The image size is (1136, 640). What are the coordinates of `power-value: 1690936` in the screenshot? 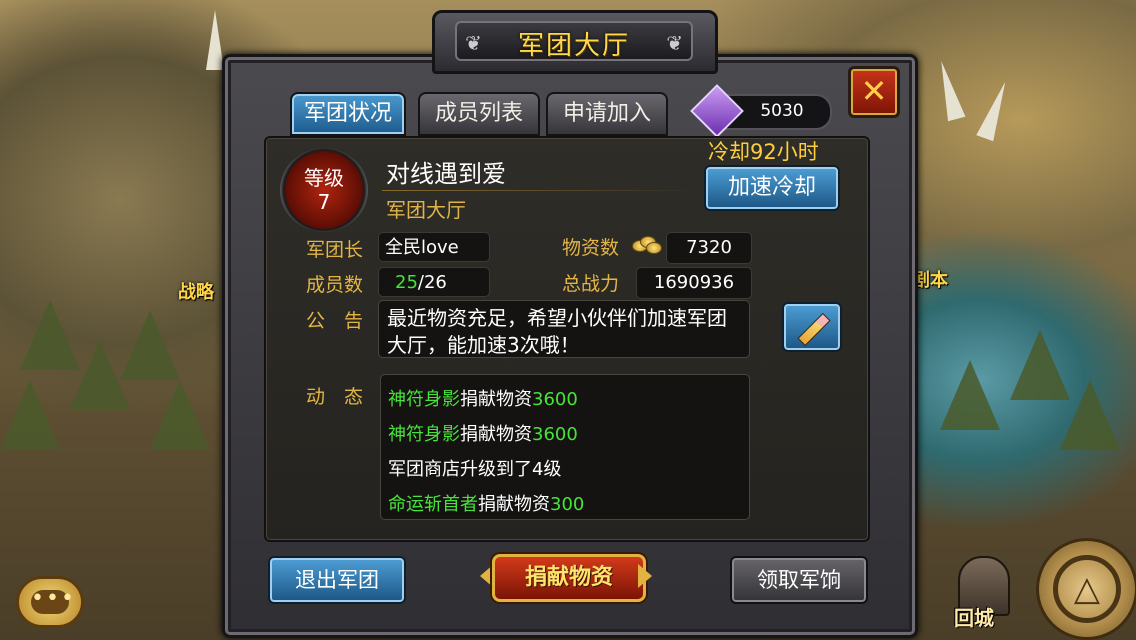 It's located at (694, 283).